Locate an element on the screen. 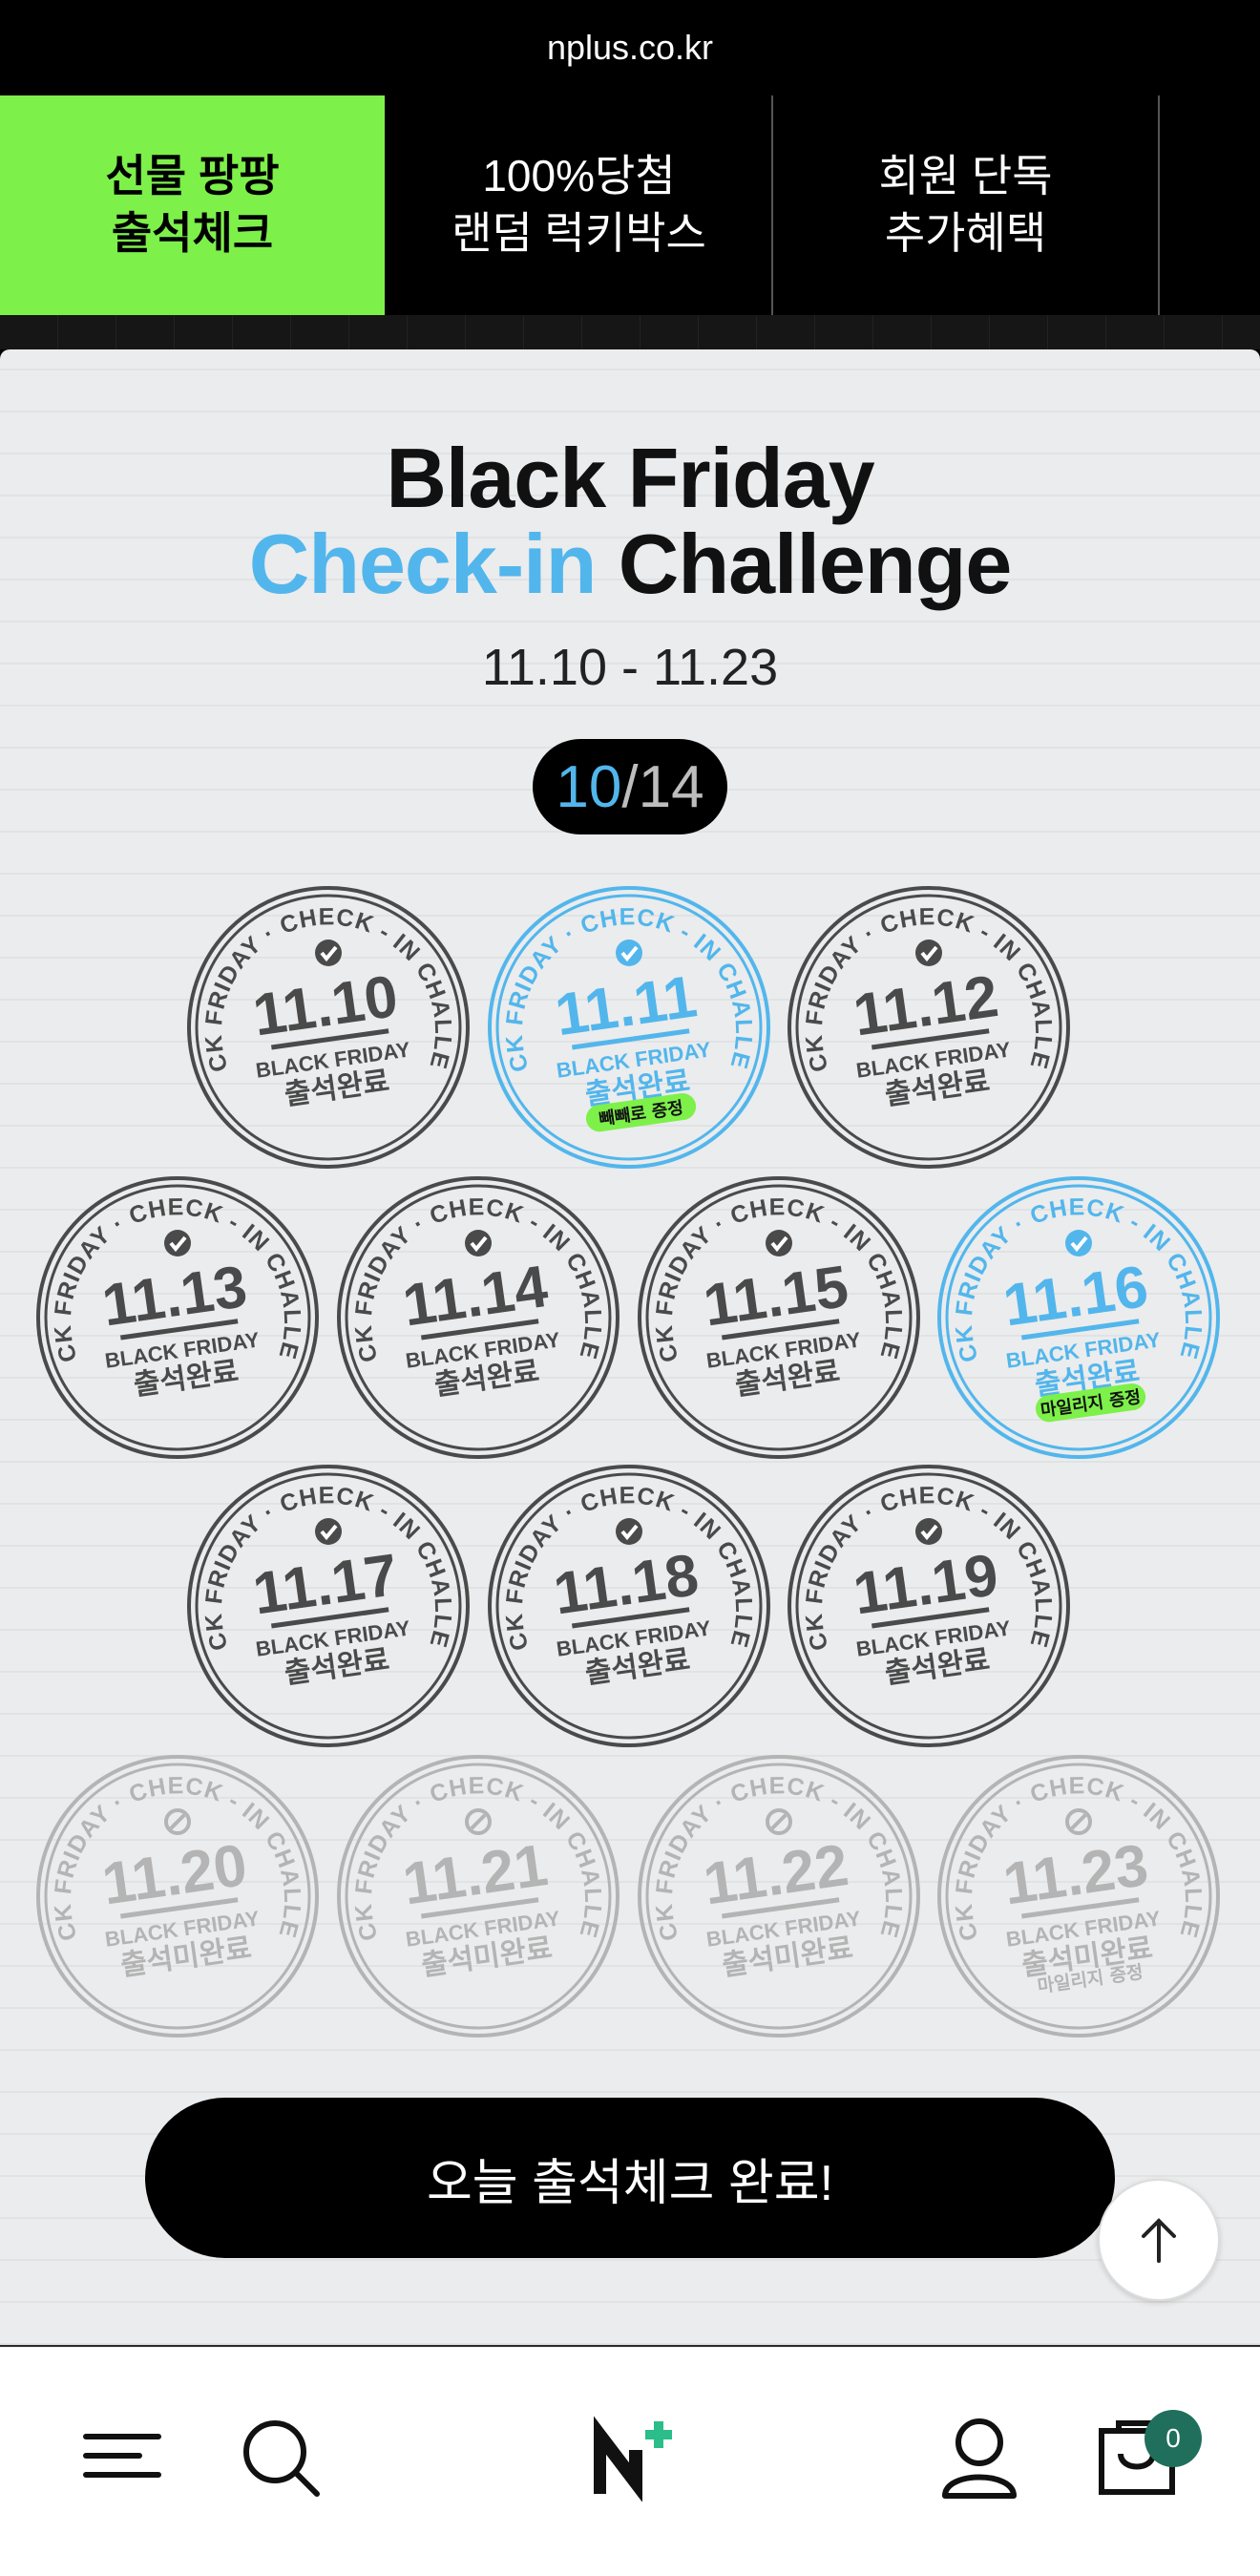 Image resolution: width=1260 pixels, height=2576 pixels. hero-title-rest: Challenge is located at coordinates (805, 564).